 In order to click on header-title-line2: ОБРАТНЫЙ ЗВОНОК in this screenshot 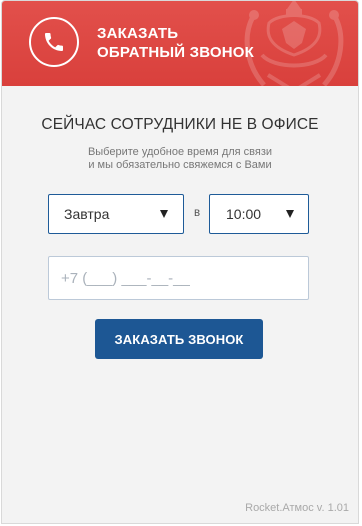, I will do `click(176, 52)`.